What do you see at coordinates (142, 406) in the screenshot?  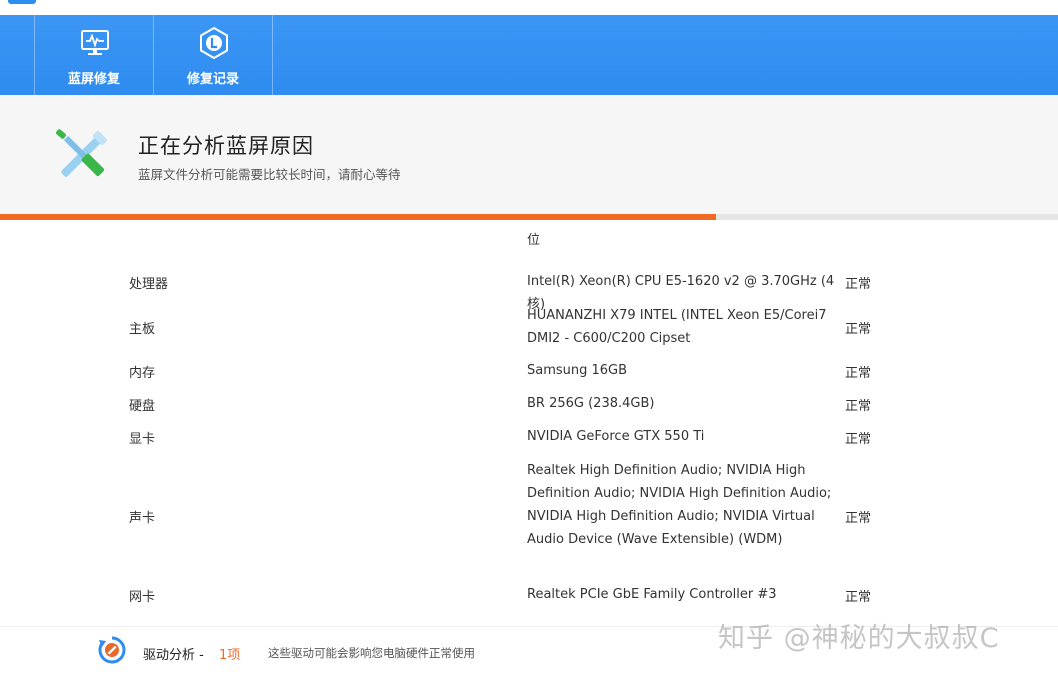 I see `row-name: 硬盘` at bounding box center [142, 406].